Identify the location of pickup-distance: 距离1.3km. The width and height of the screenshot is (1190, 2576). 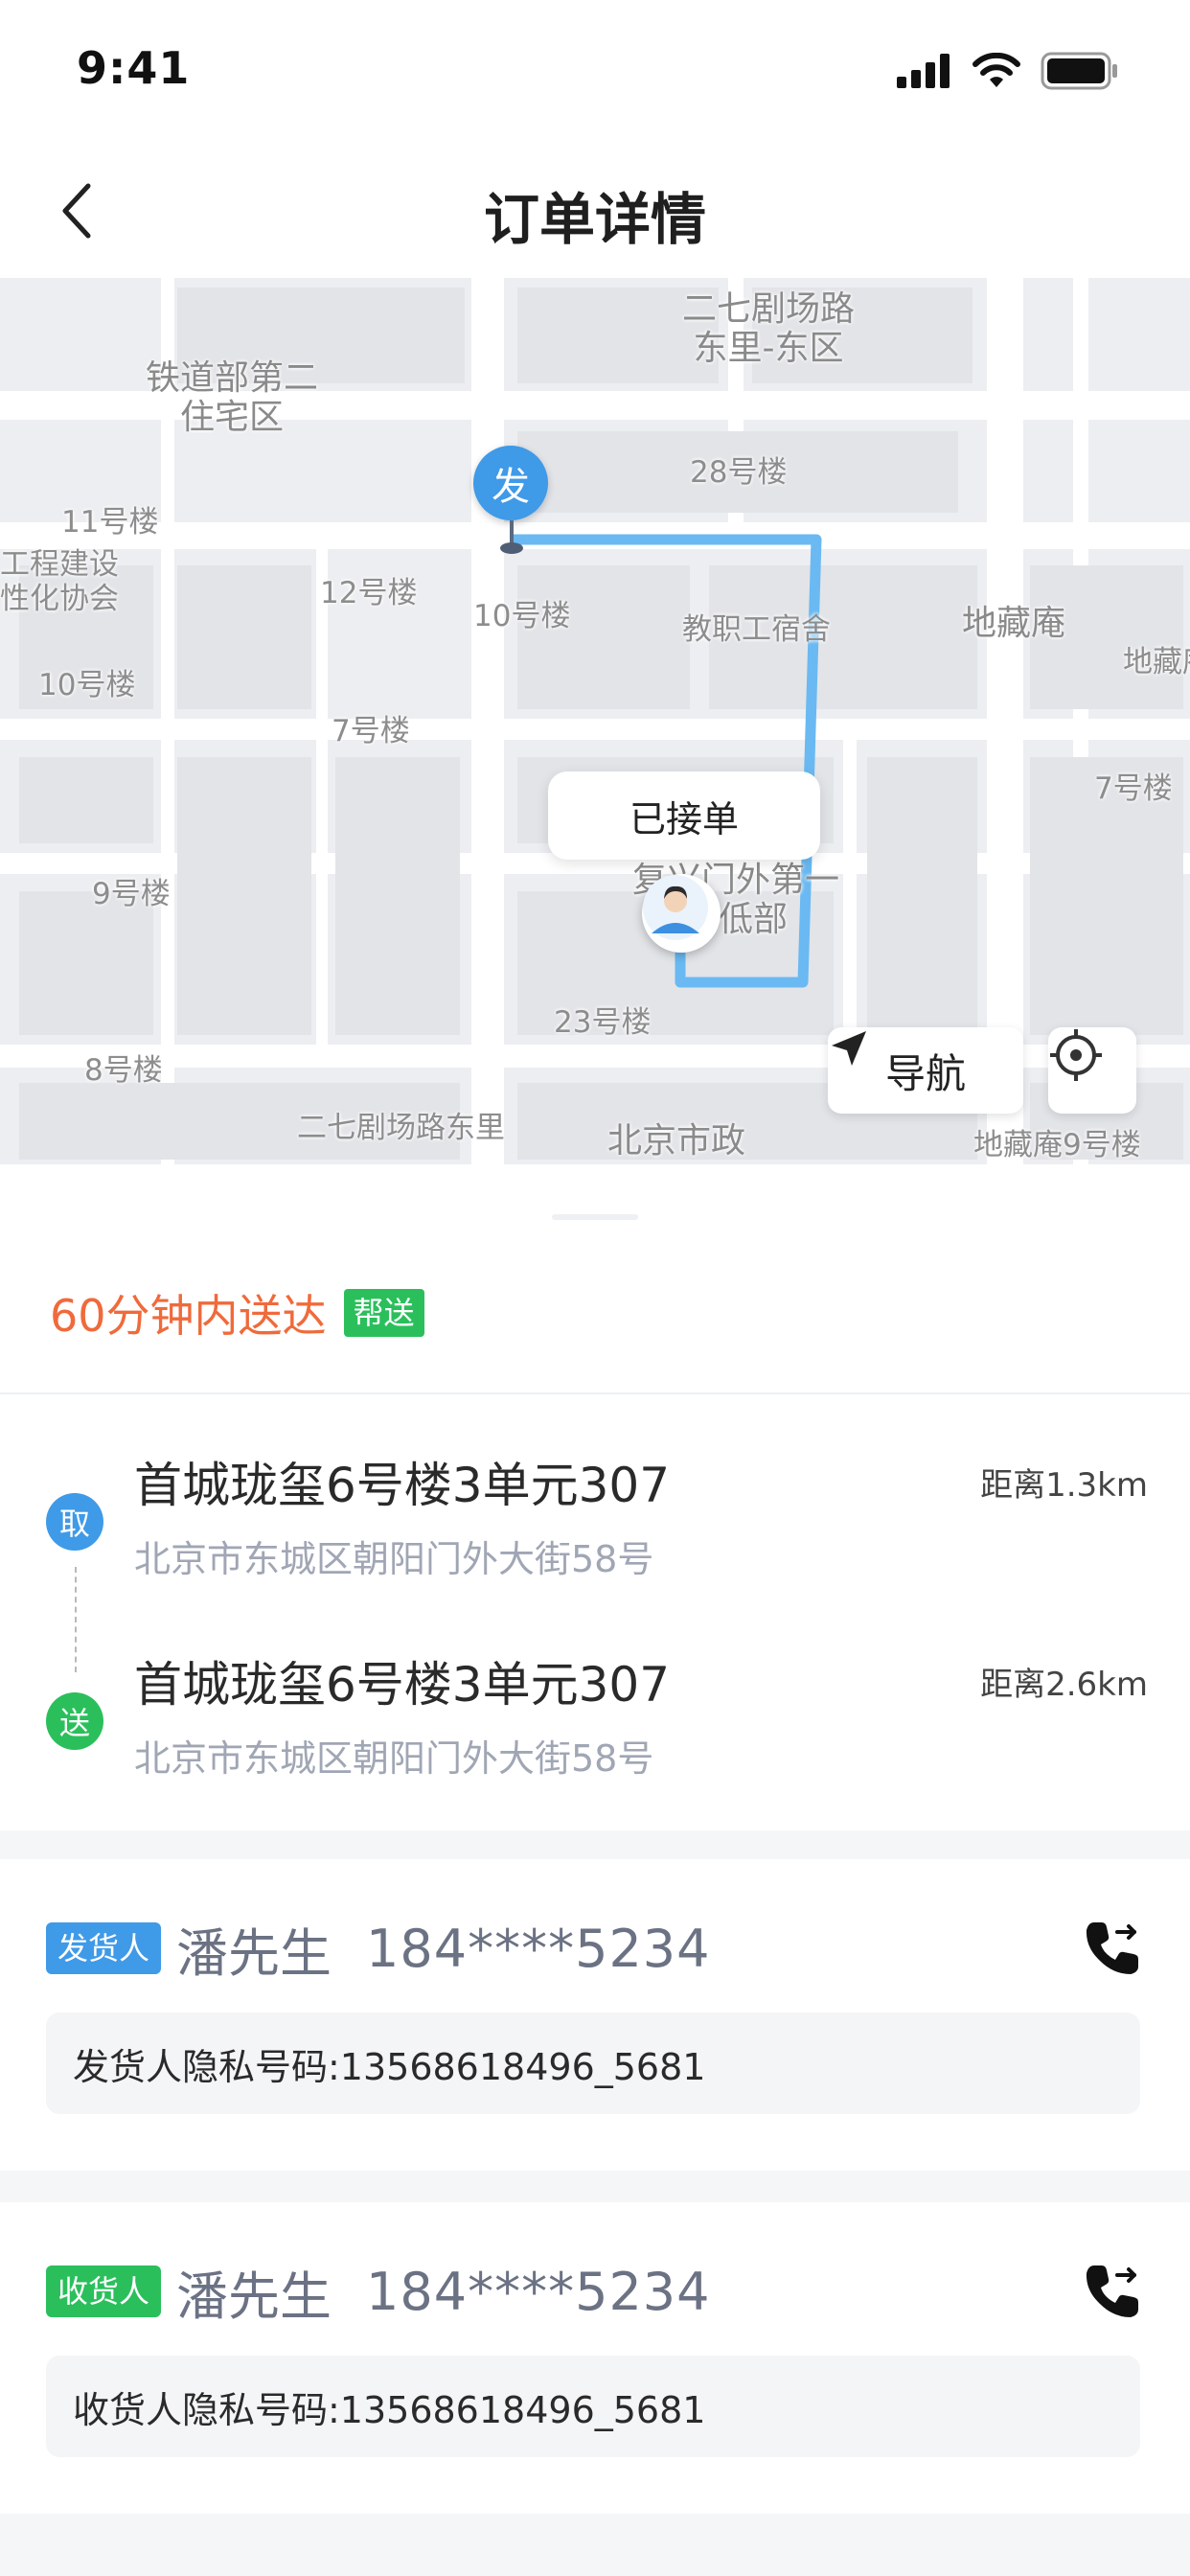
(1064, 1485).